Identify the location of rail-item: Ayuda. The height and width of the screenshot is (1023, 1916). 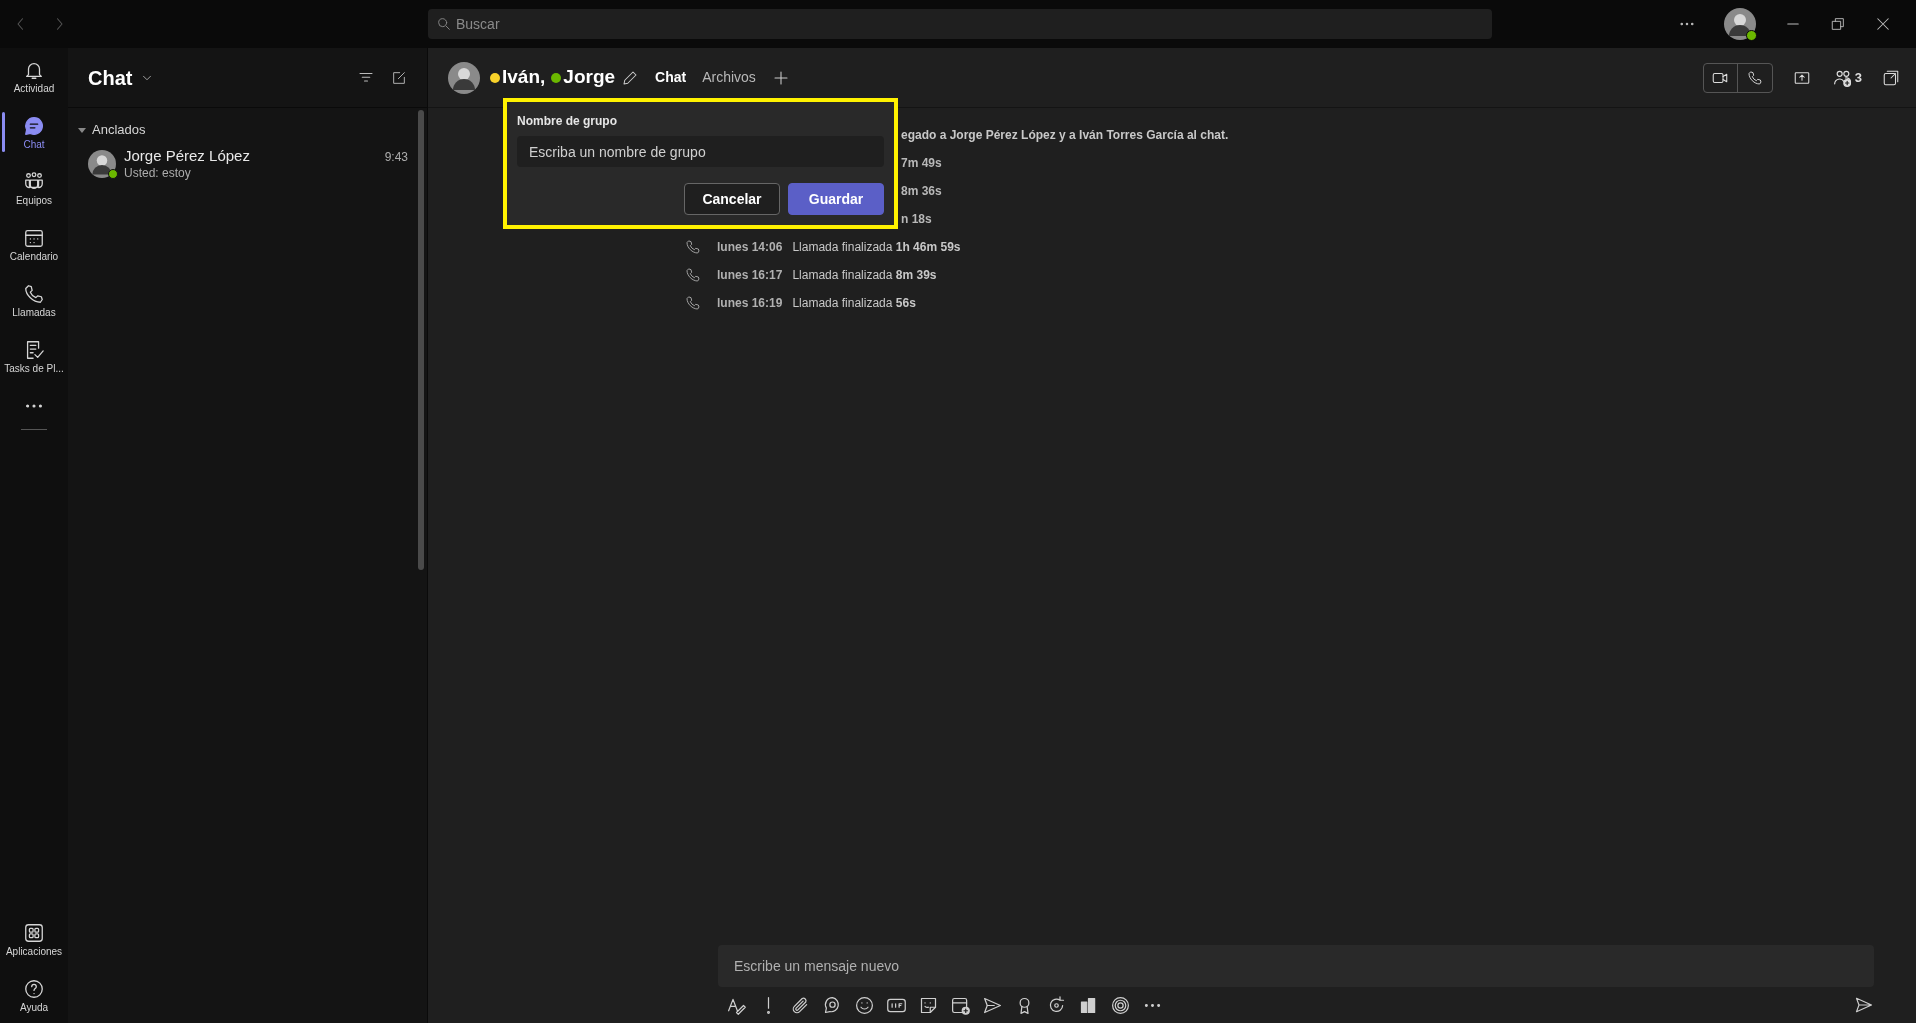
(34, 995).